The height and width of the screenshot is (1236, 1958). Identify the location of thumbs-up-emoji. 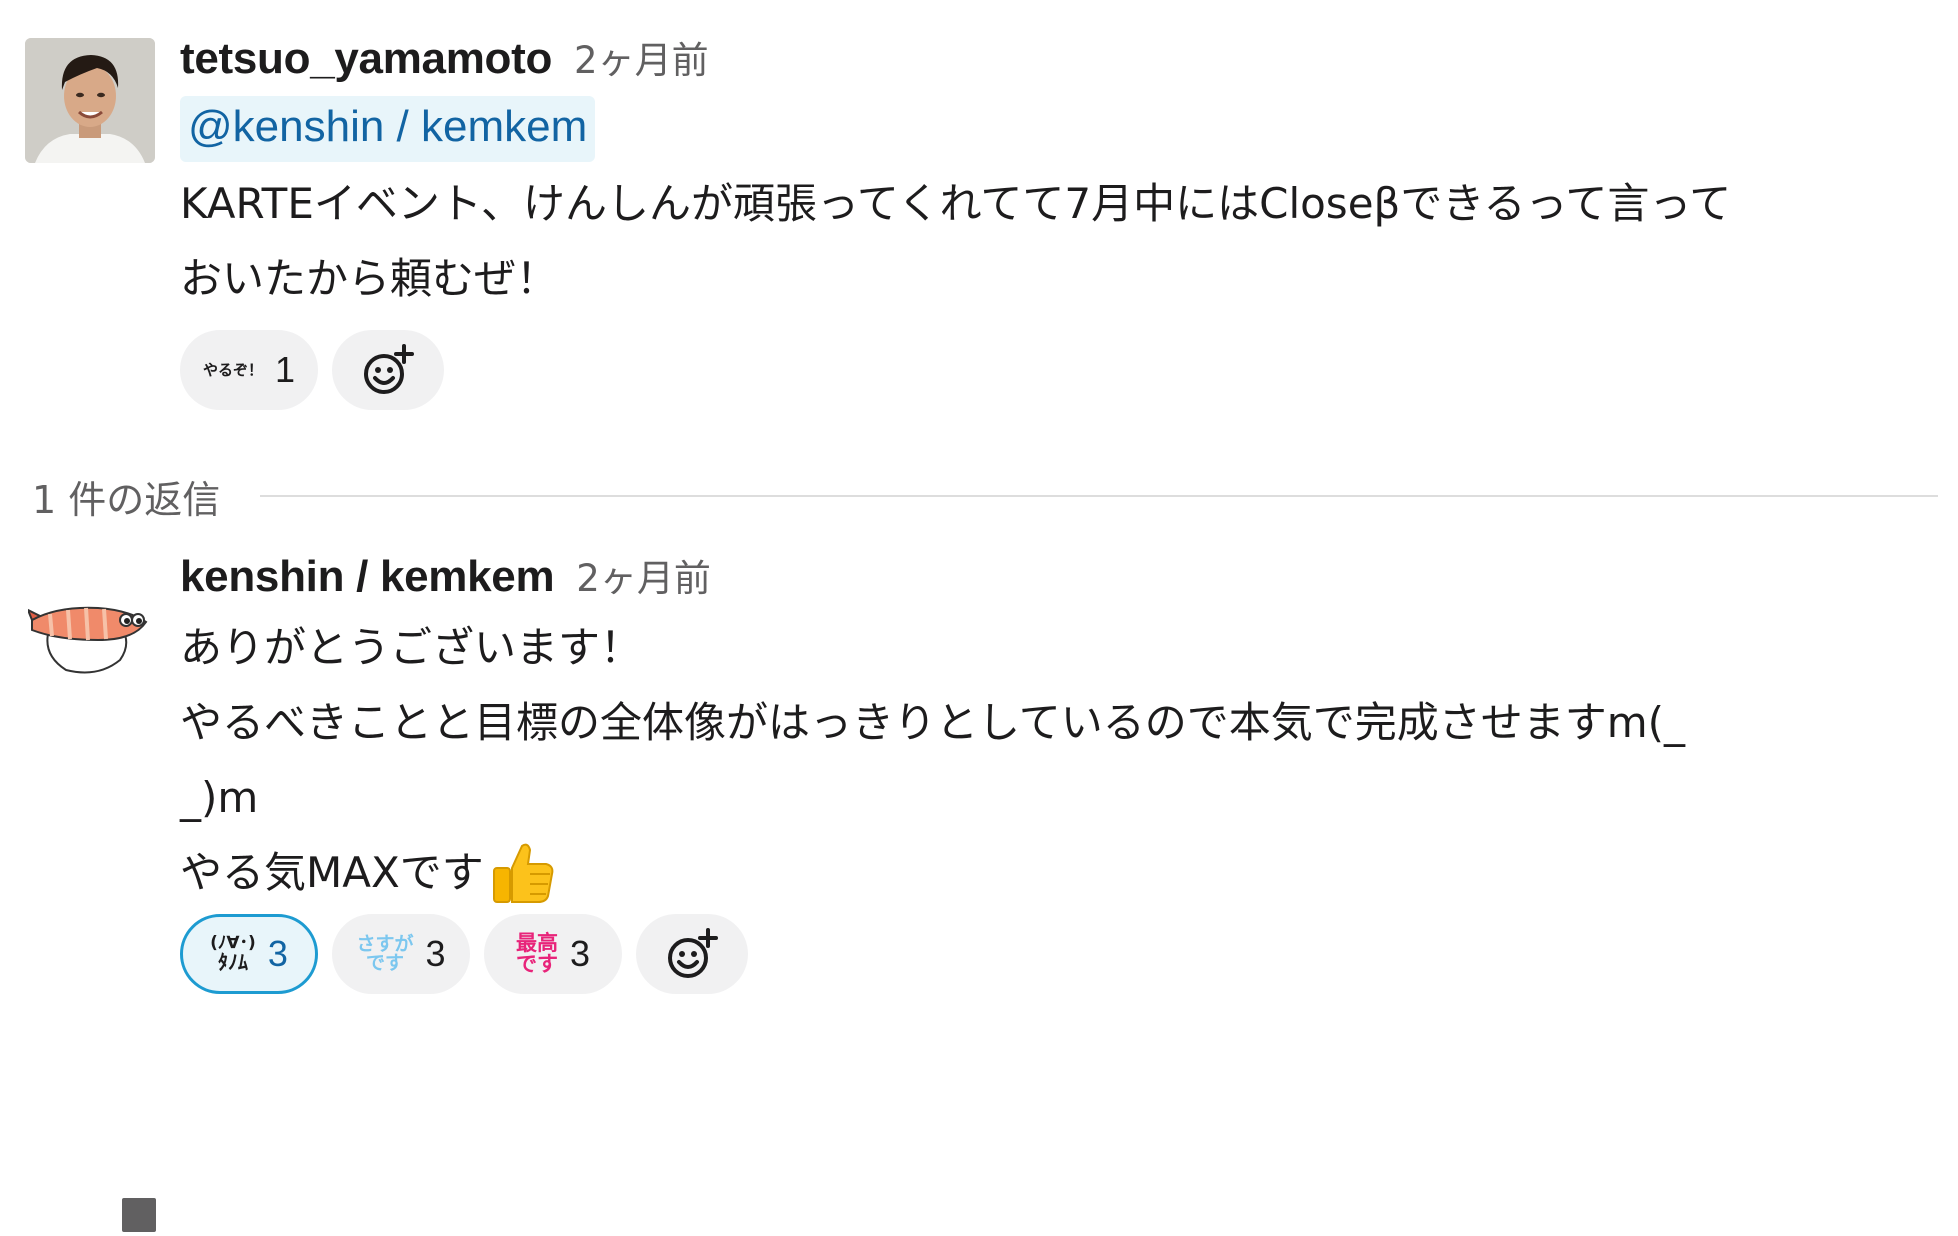
(523, 873).